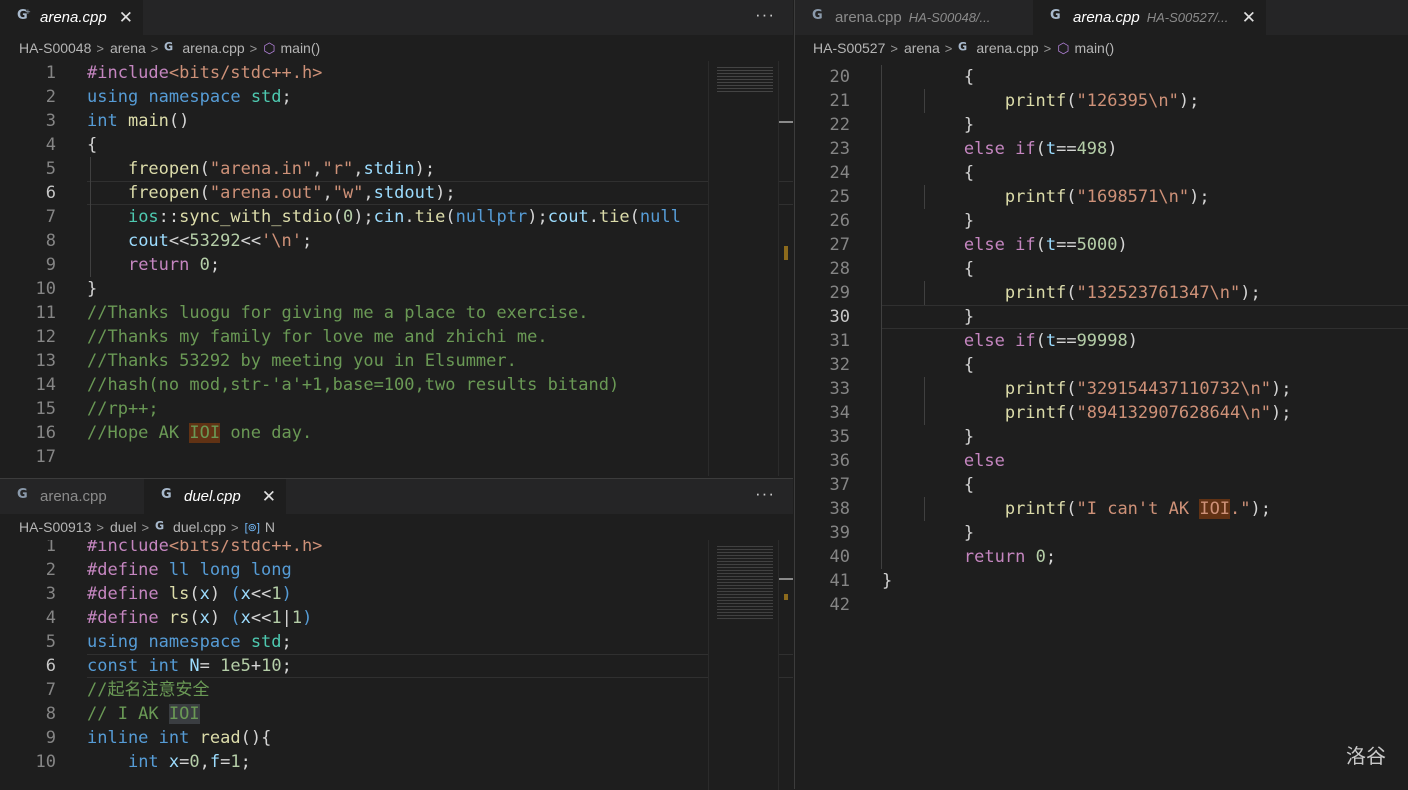 The image size is (1408, 790). I want to click on line-number: 21, so click(822, 101).